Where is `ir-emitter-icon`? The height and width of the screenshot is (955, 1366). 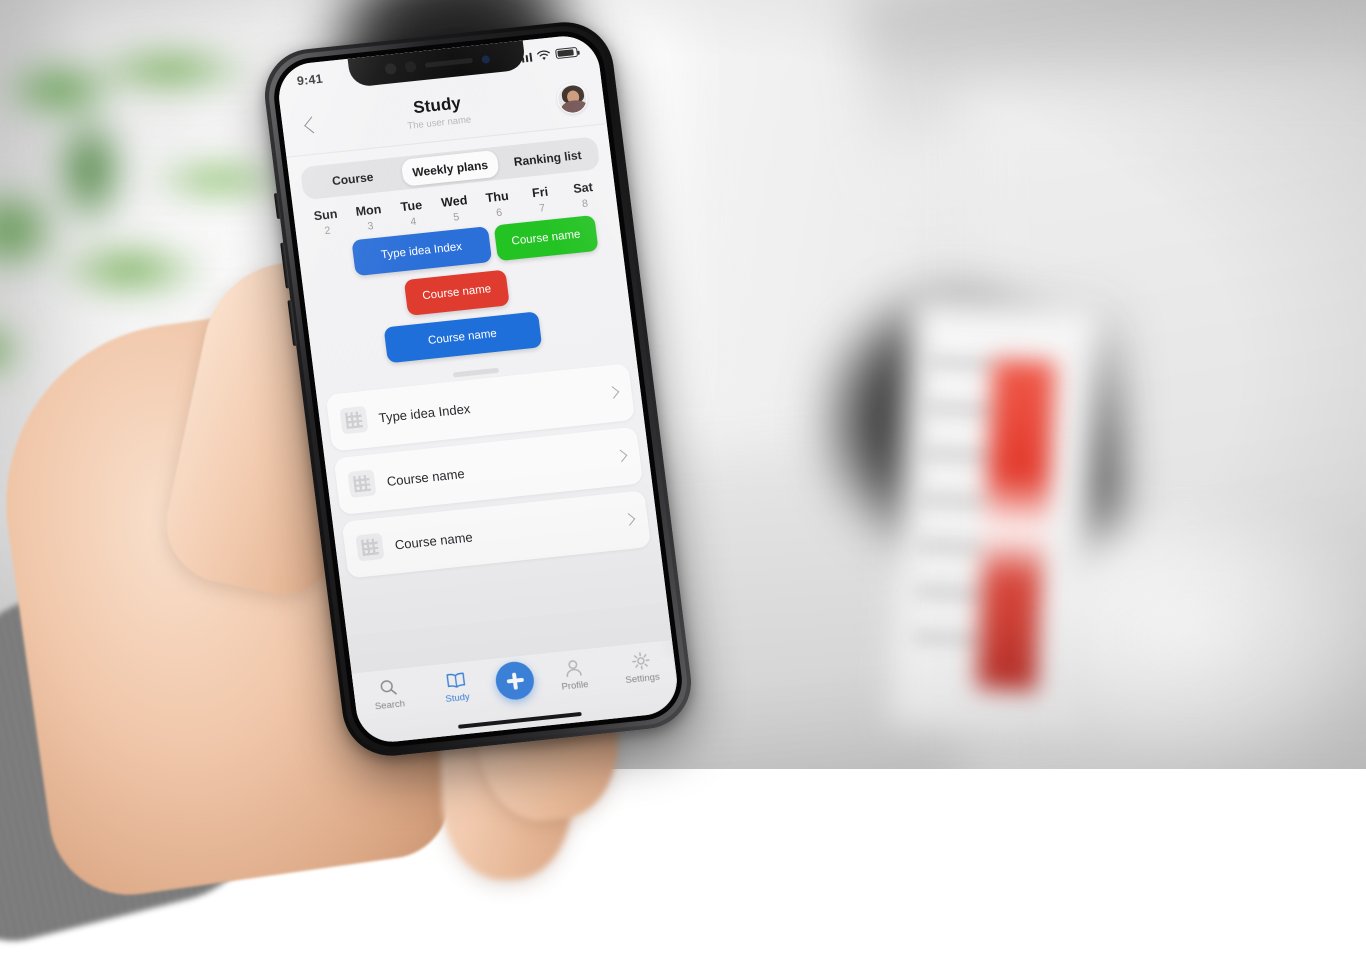
ir-emitter-icon is located at coordinates (485, 59).